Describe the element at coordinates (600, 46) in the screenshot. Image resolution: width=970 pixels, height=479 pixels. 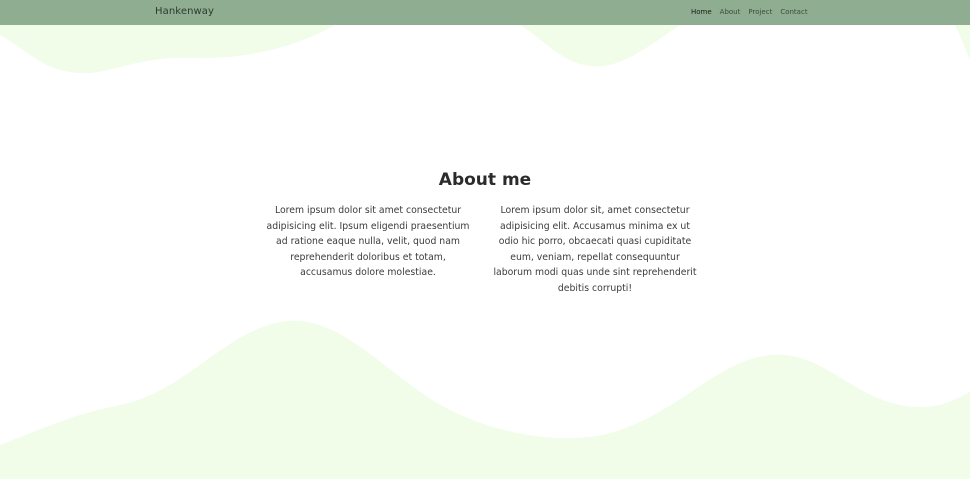
I see `top-right-wave` at that location.